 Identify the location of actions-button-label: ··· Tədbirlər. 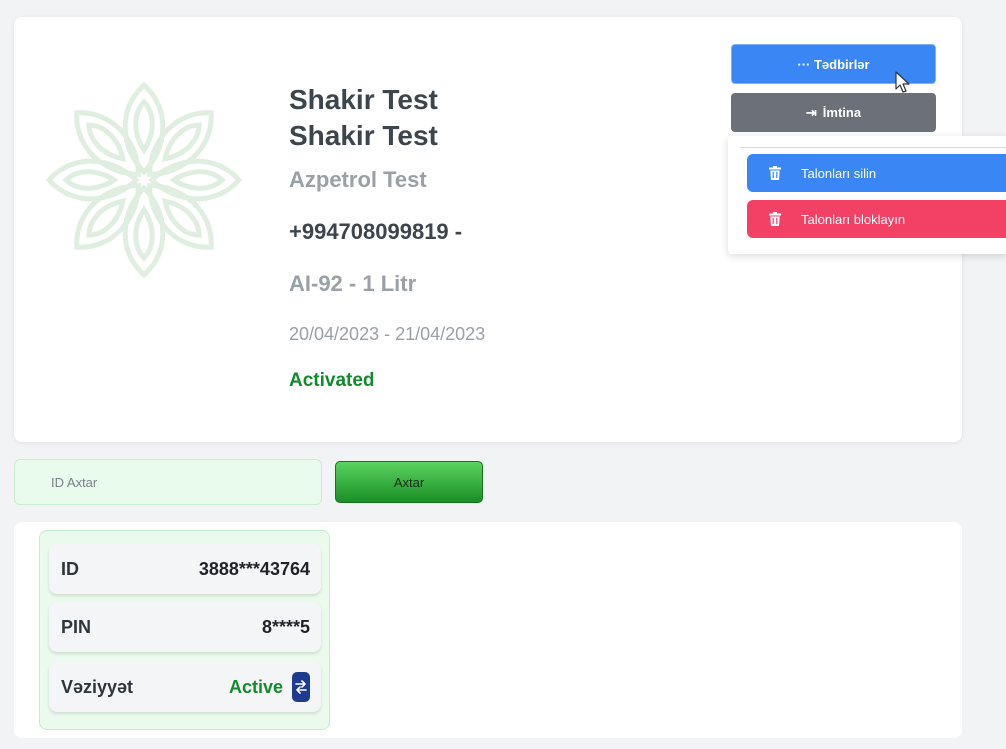
(833, 64).